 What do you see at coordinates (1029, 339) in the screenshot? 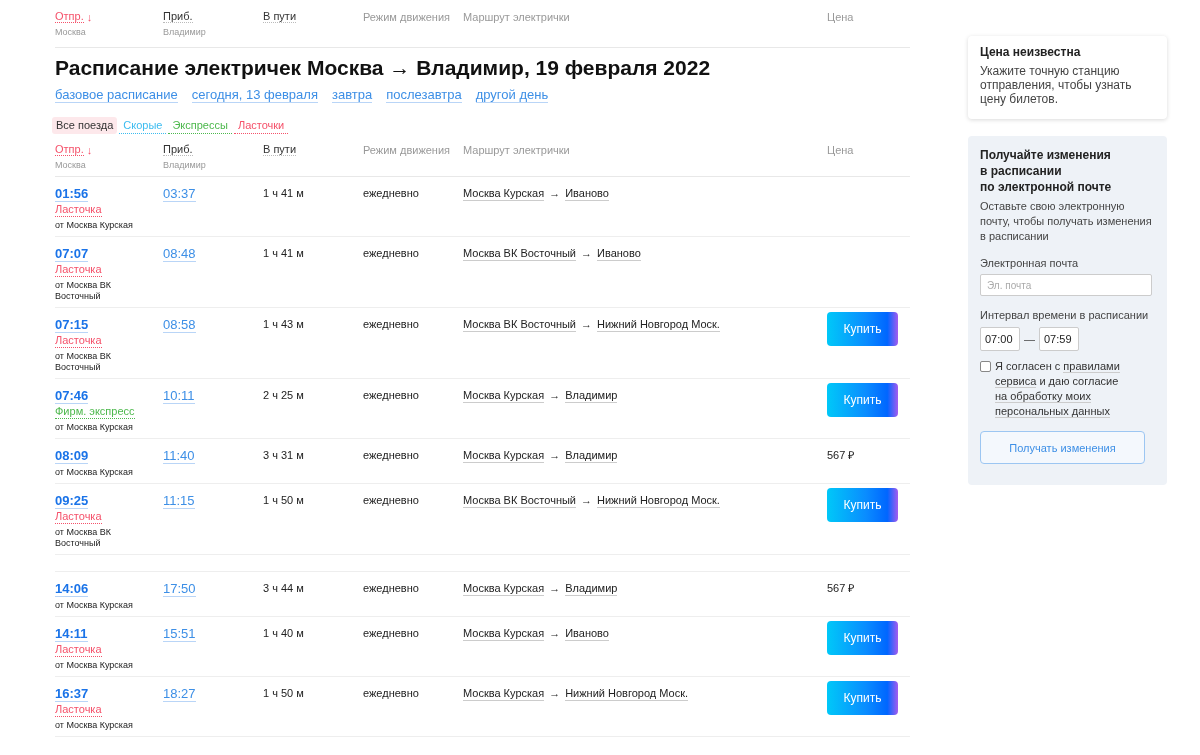
I see `dash-text: —` at bounding box center [1029, 339].